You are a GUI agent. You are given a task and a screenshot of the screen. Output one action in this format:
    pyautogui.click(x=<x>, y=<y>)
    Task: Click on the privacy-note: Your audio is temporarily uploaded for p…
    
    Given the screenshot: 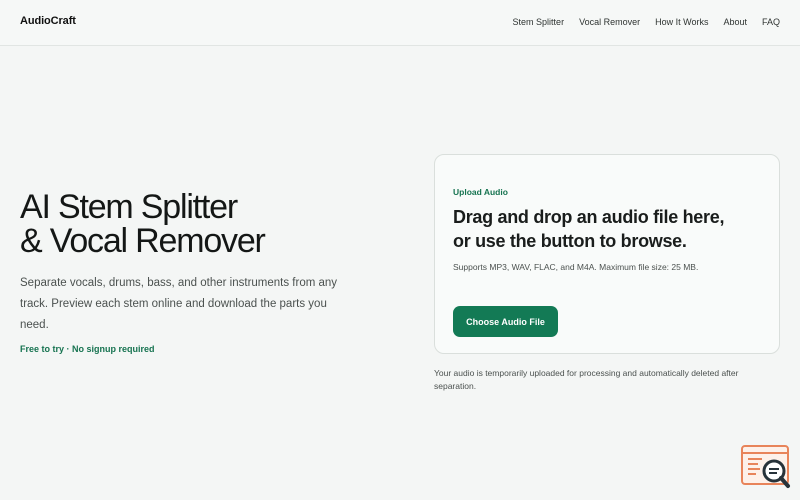 What is the action you would take?
    pyautogui.click(x=586, y=379)
    